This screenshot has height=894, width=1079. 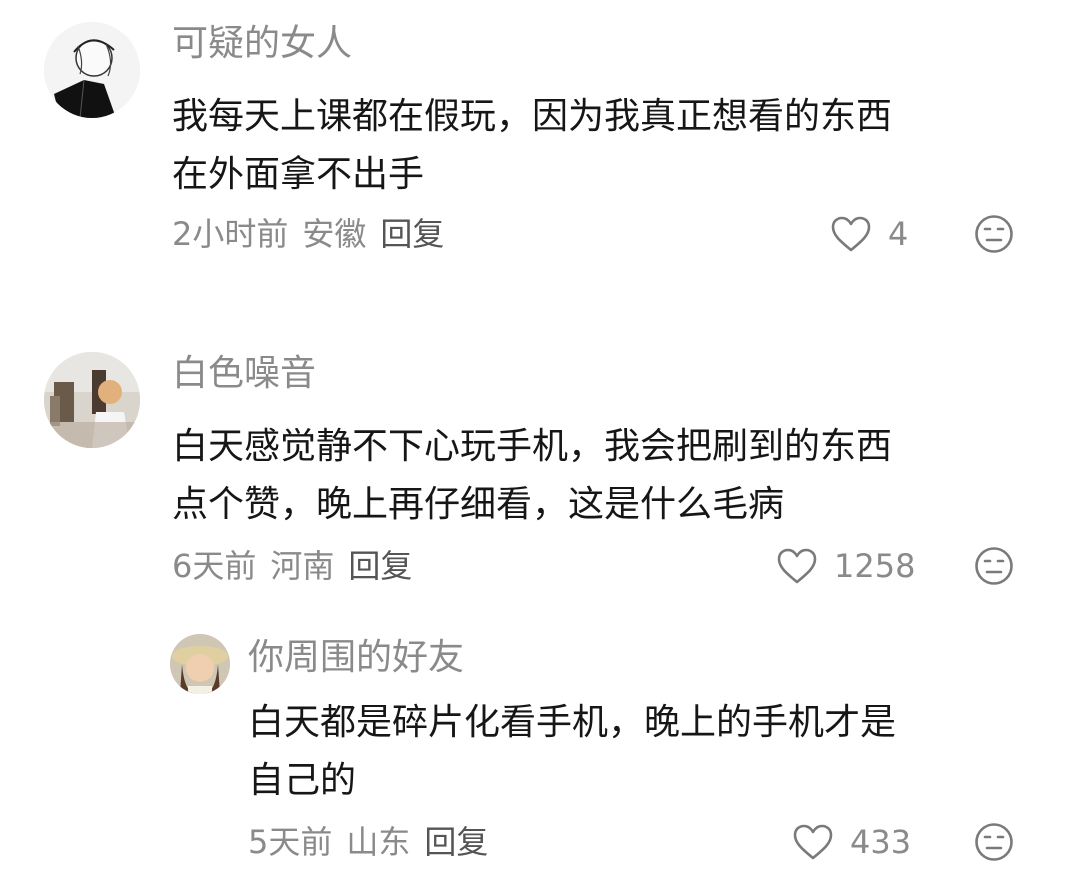 What do you see at coordinates (298, 174) in the screenshot?
I see `comment-text-line: 在外面拿不出手` at bounding box center [298, 174].